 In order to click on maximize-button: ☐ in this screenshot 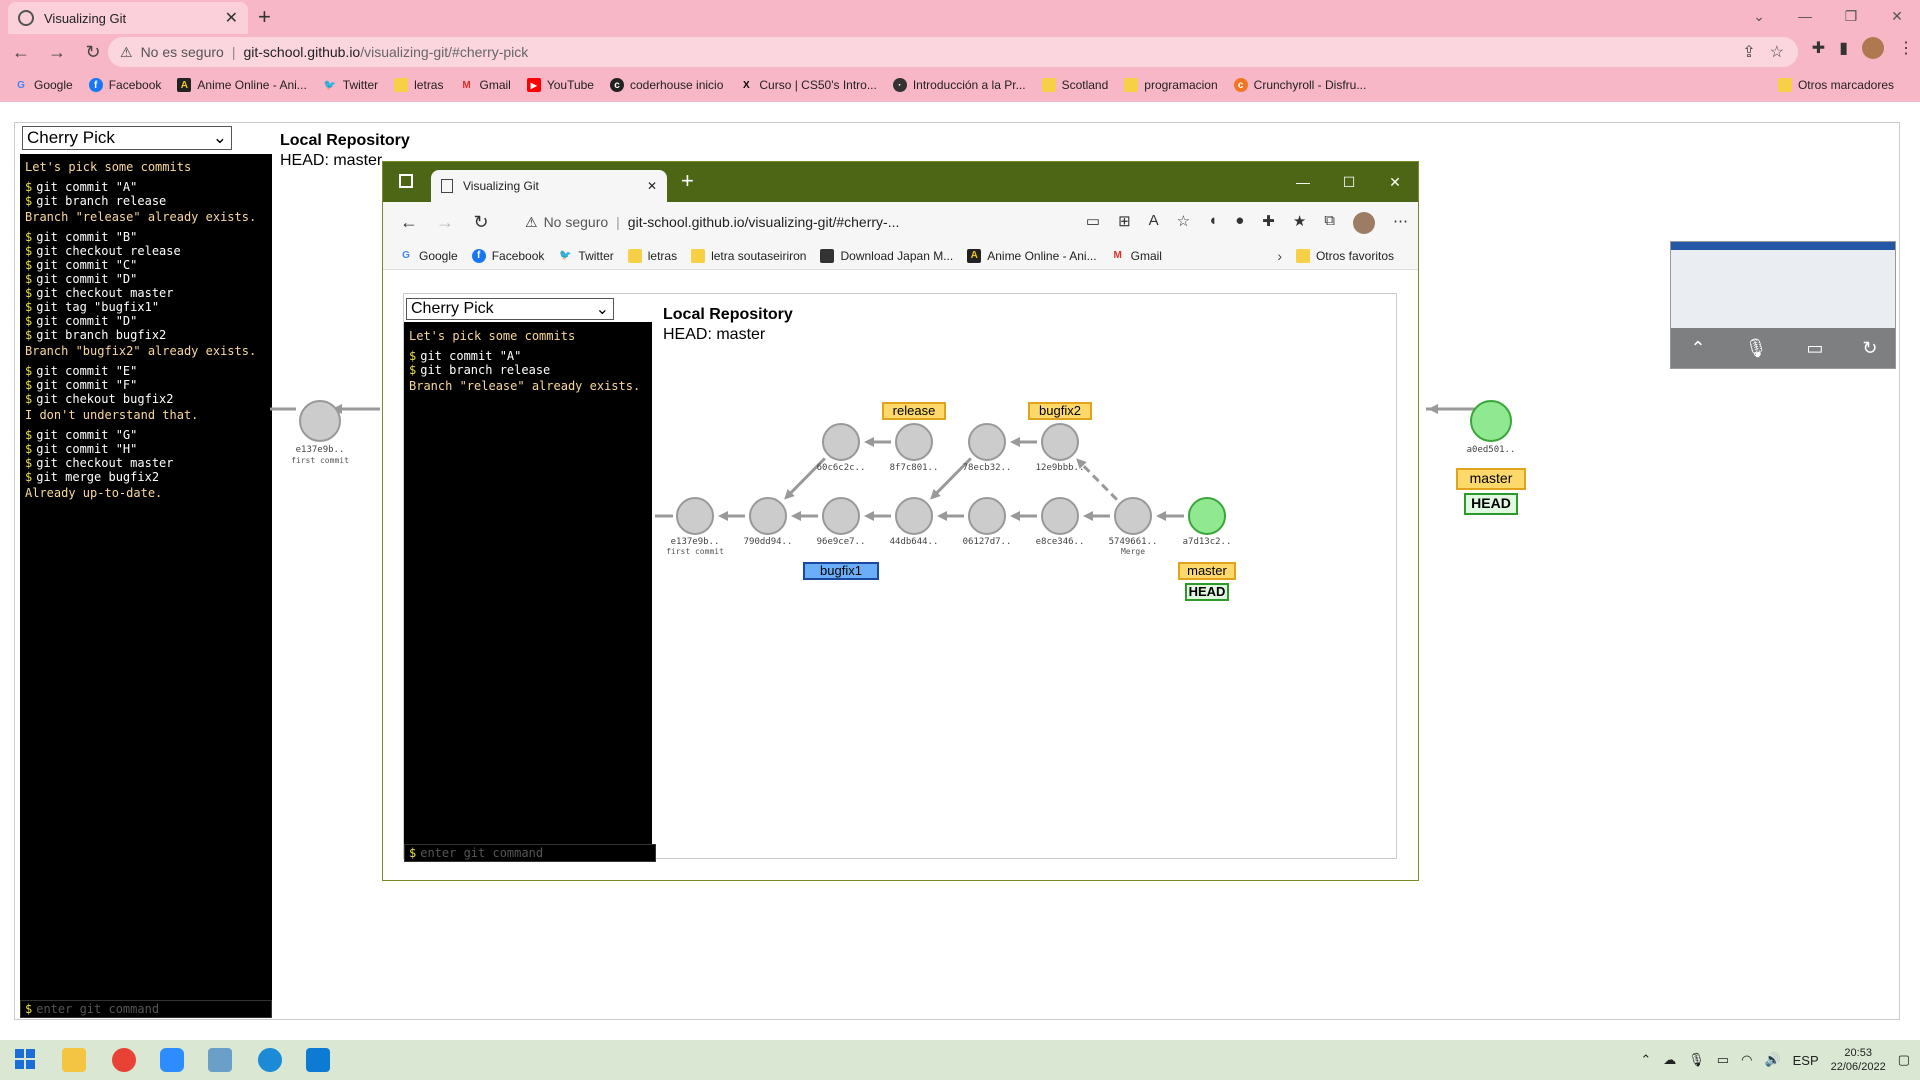, I will do `click(1349, 182)`.